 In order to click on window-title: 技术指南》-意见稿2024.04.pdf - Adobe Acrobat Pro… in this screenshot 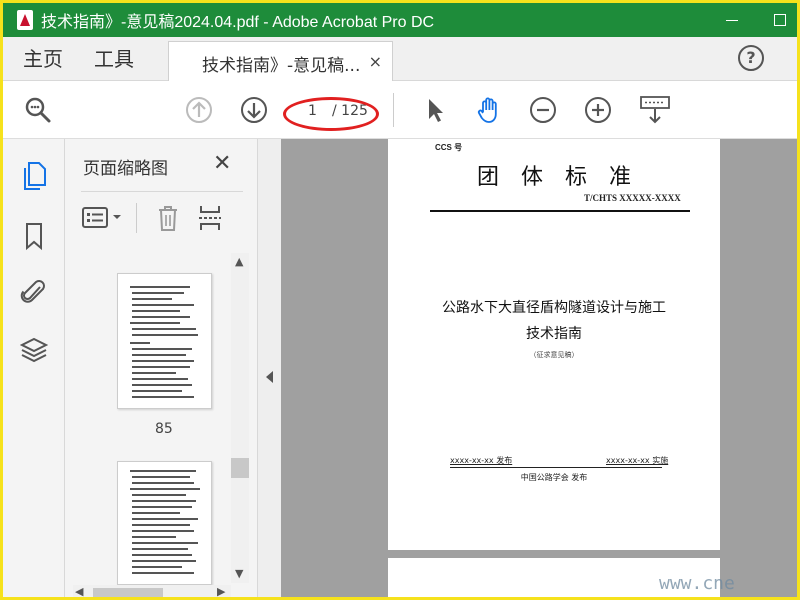, I will do `click(238, 22)`.